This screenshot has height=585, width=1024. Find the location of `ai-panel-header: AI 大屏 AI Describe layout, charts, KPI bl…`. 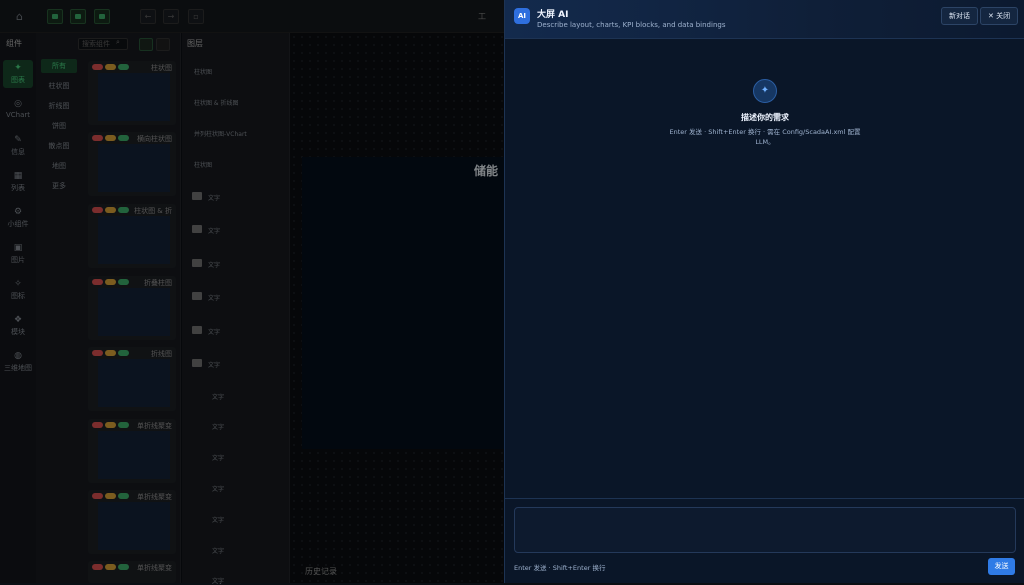

ai-panel-header: AI 大屏 AI Describe layout, charts, KPI bl… is located at coordinates (764, 19).